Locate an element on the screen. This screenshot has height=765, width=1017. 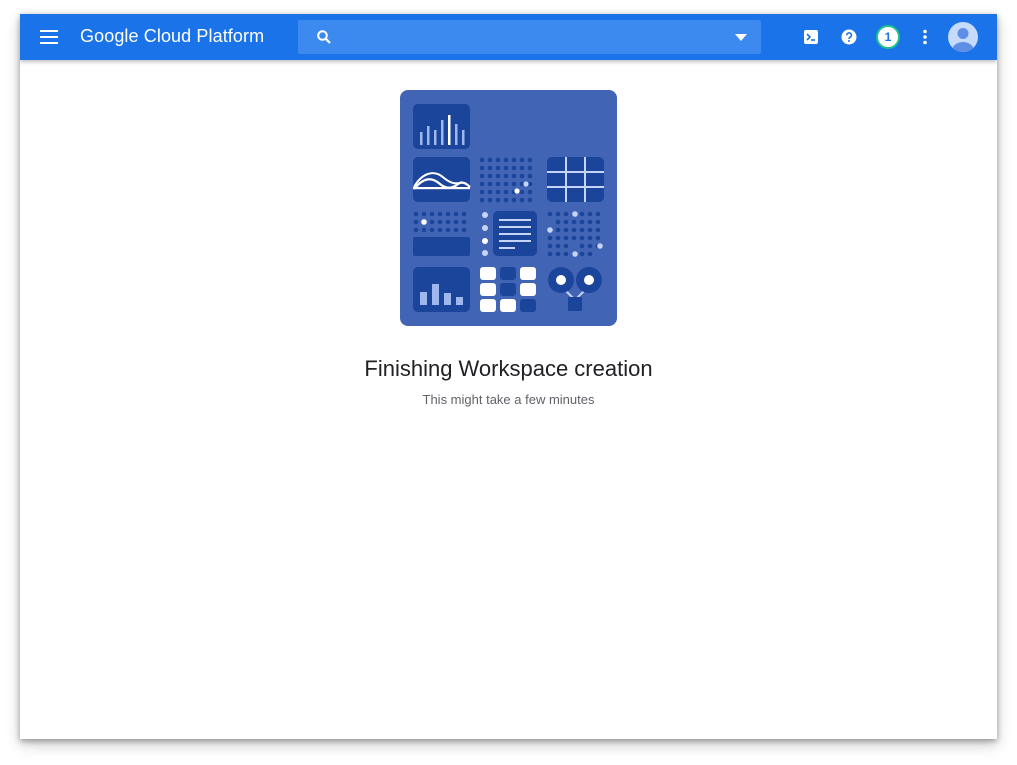
help-icon is located at coordinates (849, 37).